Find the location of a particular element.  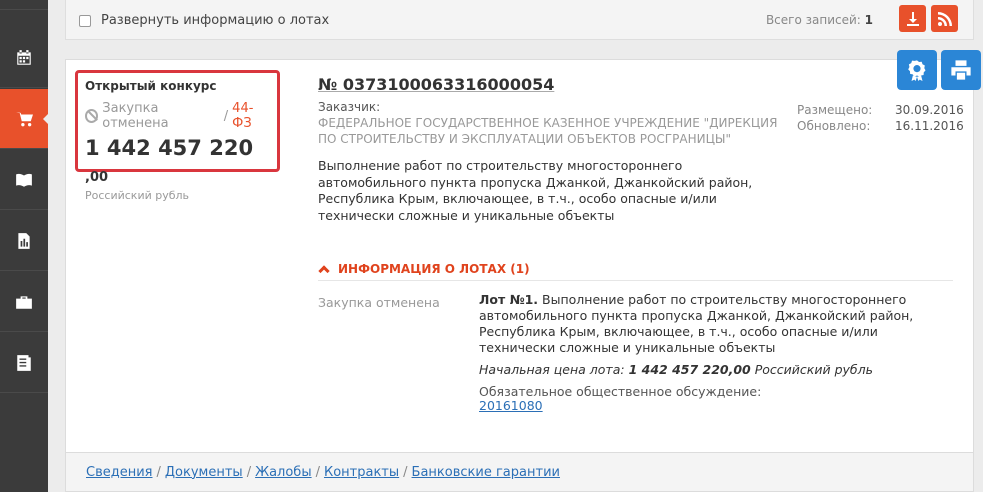

award-button is located at coordinates (917, 70).